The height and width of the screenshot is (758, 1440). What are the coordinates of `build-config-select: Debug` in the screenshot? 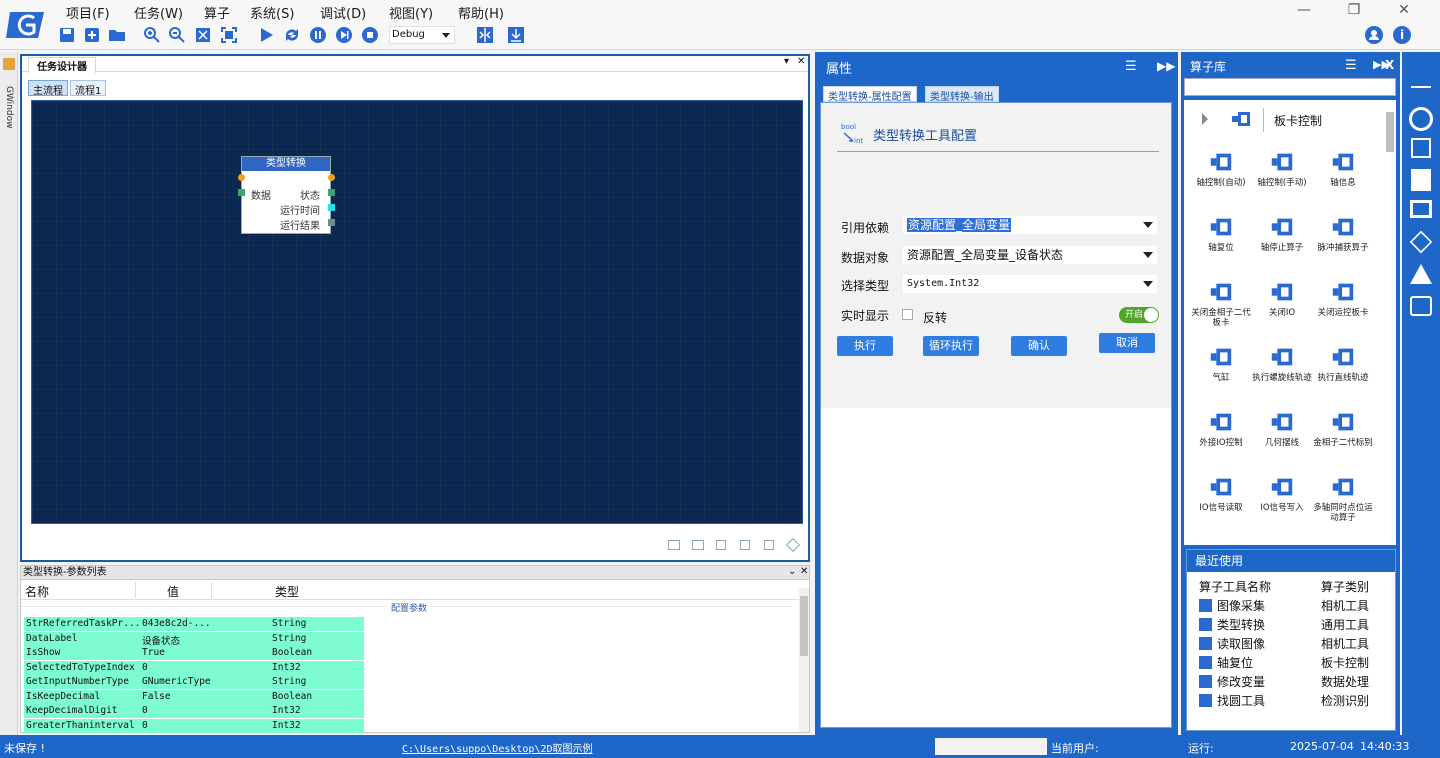 It's located at (422, 35).